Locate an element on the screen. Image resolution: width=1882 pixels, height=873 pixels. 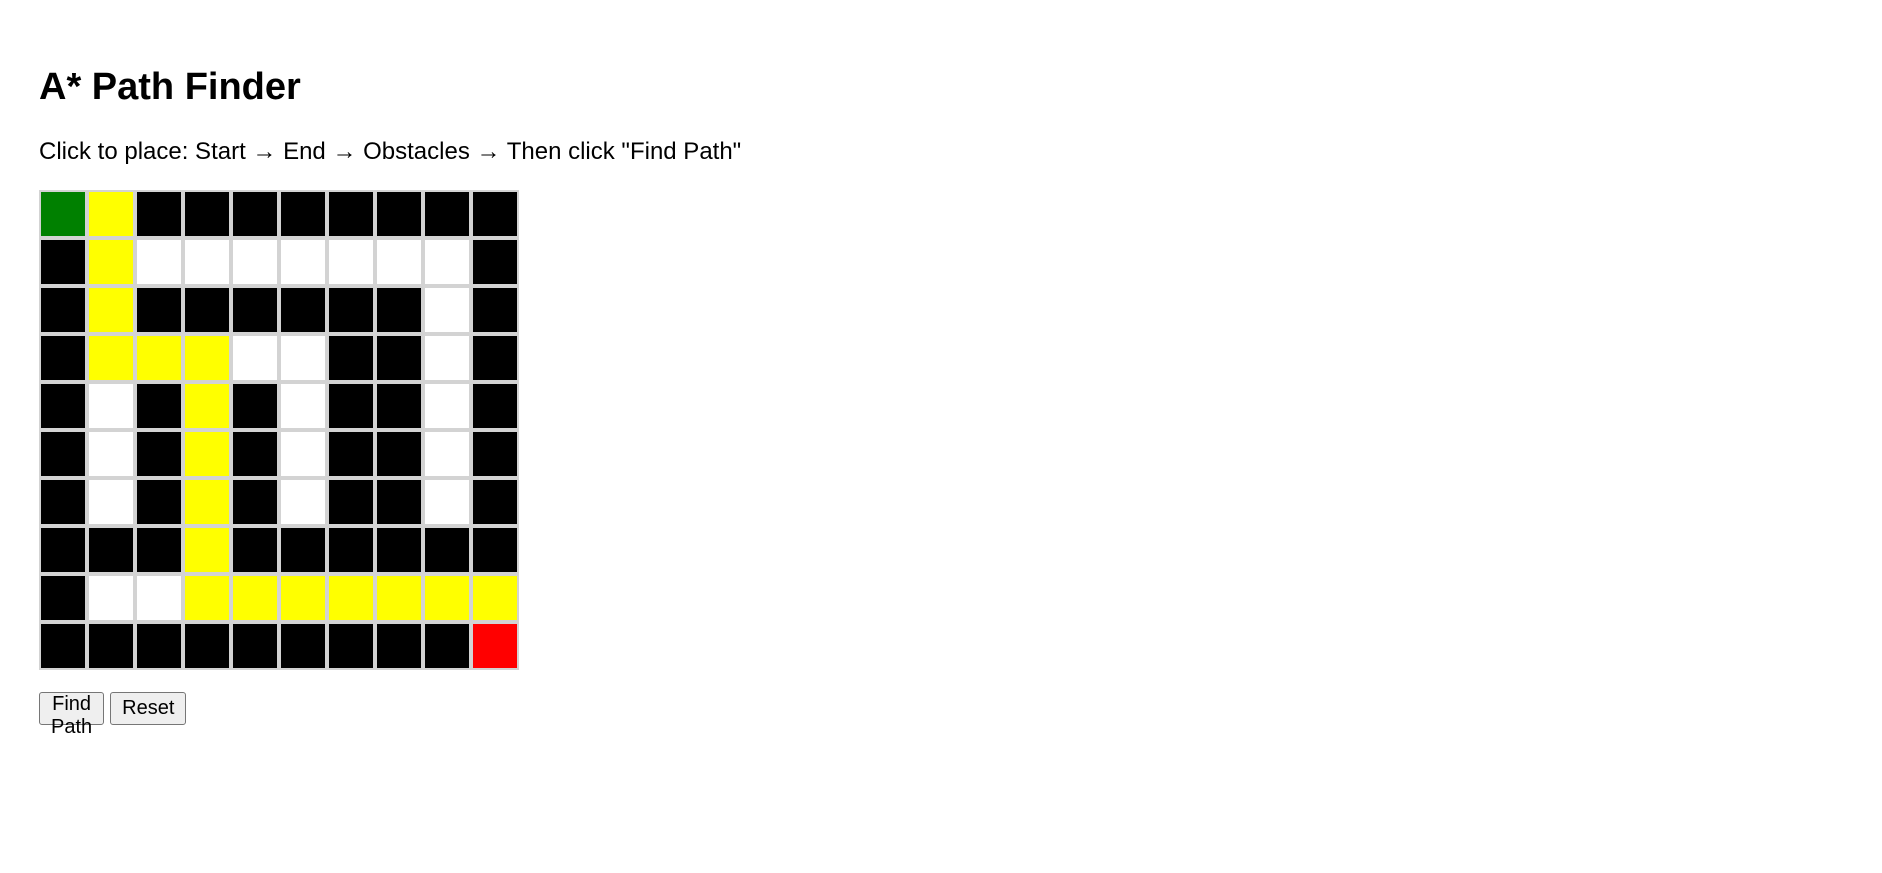
grid-cell-end is located at coordinates (495, 646).